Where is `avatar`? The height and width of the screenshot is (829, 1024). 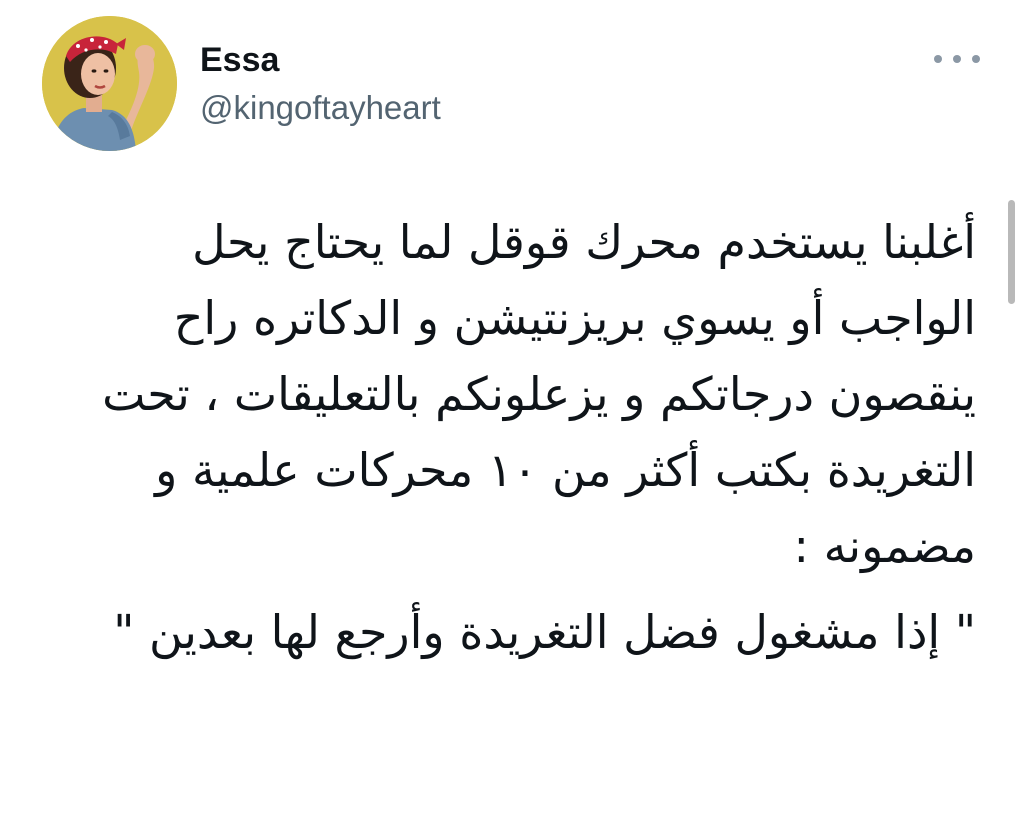
avatar is located at coordinates (109, 83).